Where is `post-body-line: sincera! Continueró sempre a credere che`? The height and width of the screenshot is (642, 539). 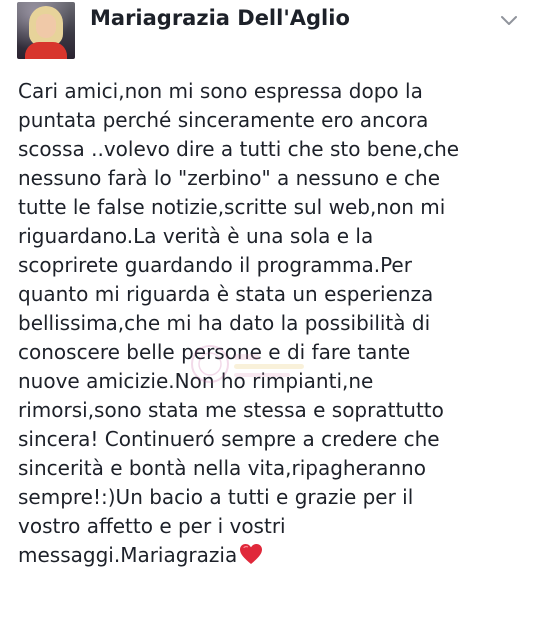 post-body-line: sincera! Continueró sempre a credere che is located at coordinates (229, 439).